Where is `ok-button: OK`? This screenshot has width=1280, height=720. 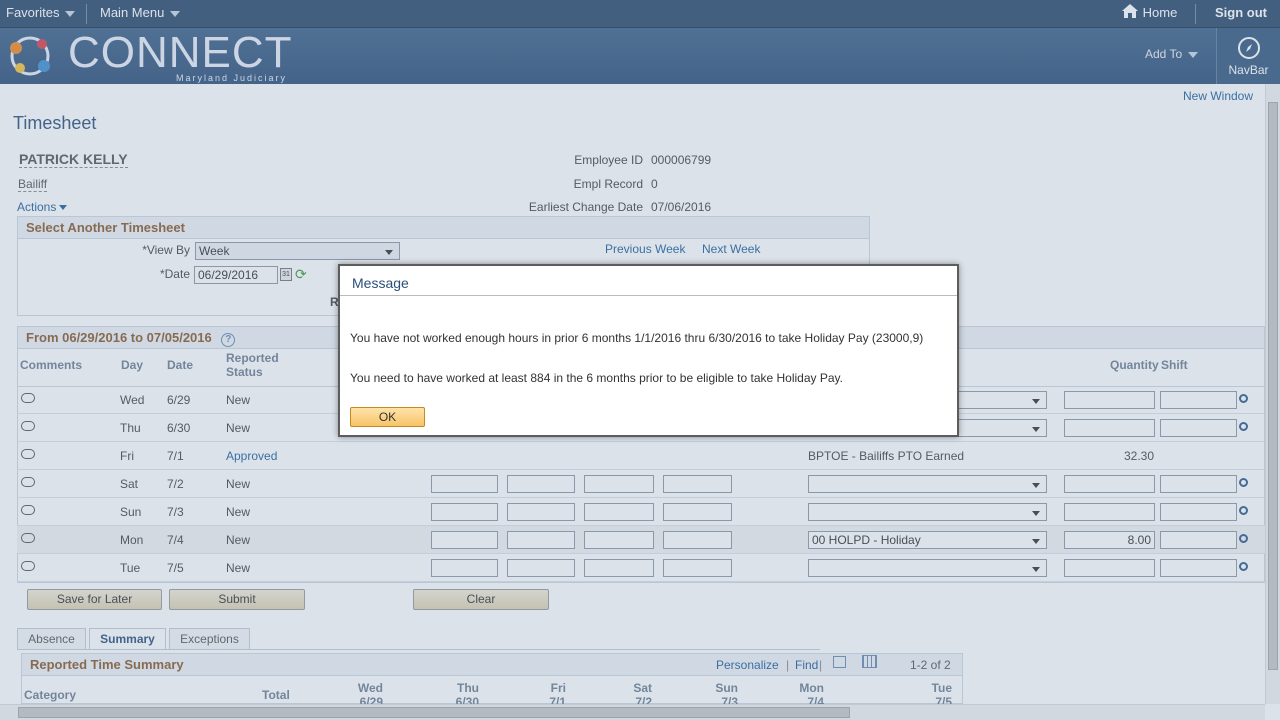 ok-button: OK is located at coordinates (387, 417).